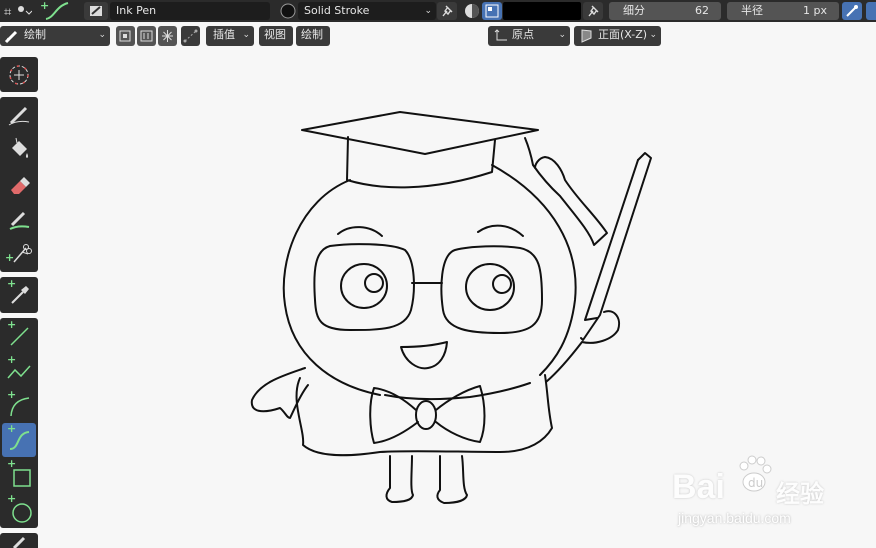  I want to click on fill-tool, so click(19, 150).